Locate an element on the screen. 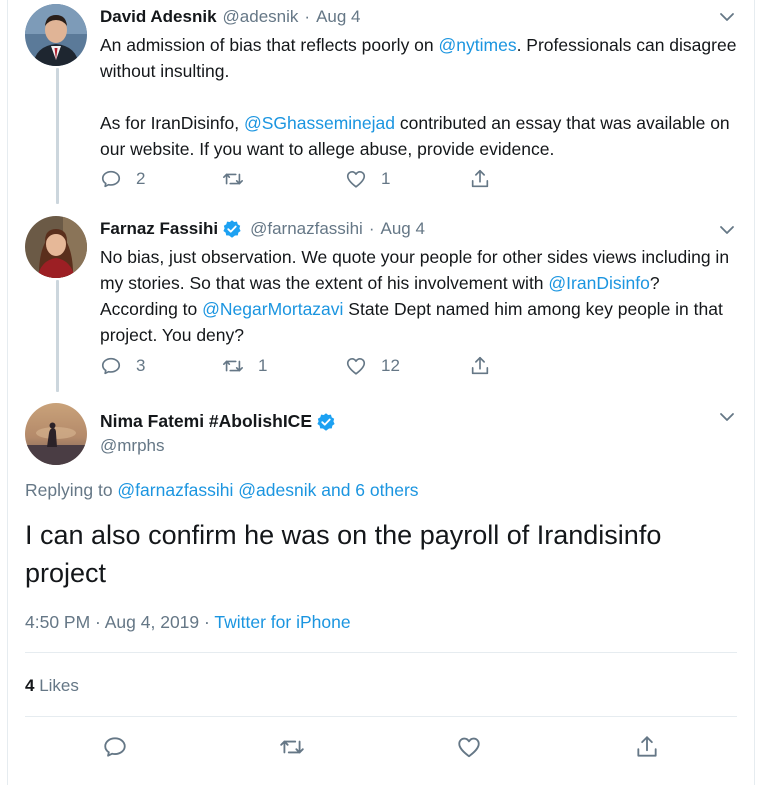 The image size is (762, 785). likes-summary: 4 Likes is located at coordinates (52, 686).